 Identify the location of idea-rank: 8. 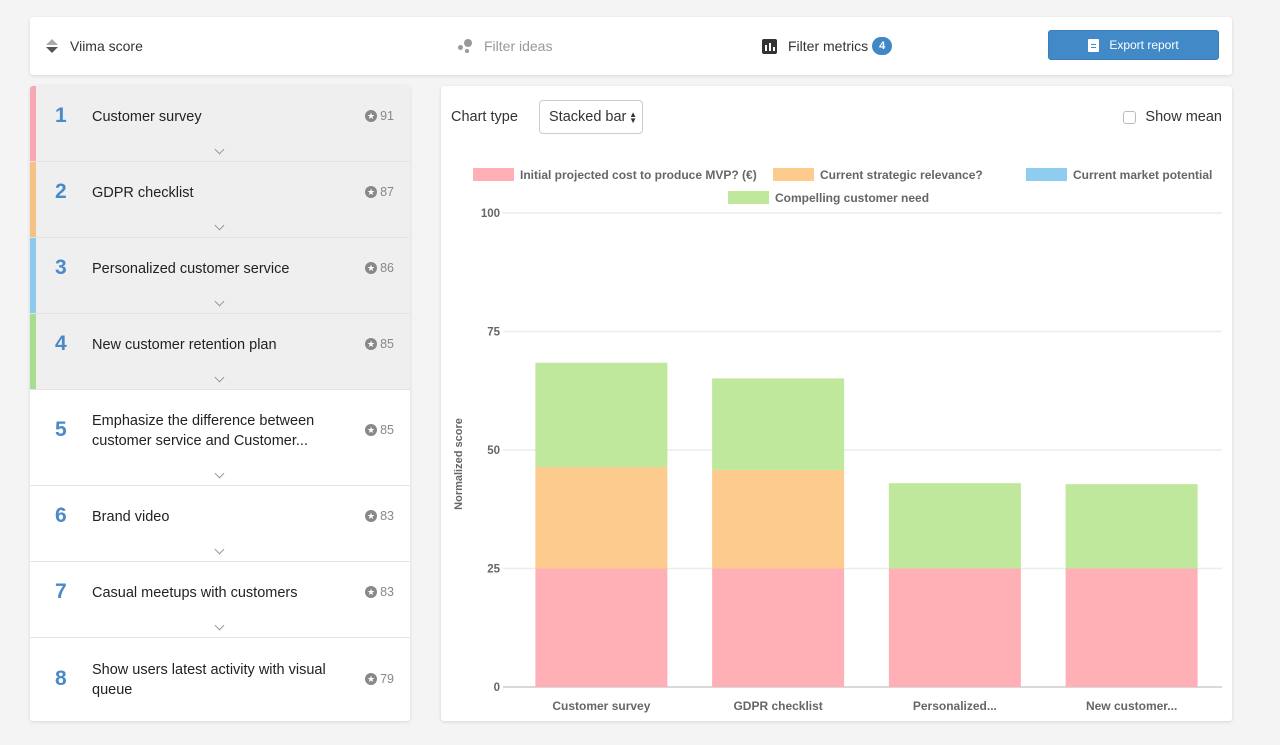
(61, 678).